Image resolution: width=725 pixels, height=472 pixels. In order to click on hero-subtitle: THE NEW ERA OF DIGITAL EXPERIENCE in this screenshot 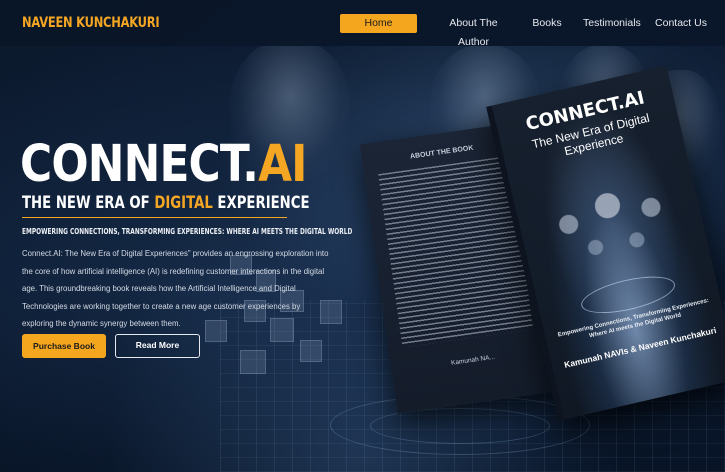, I will do `click(166, 203)`.